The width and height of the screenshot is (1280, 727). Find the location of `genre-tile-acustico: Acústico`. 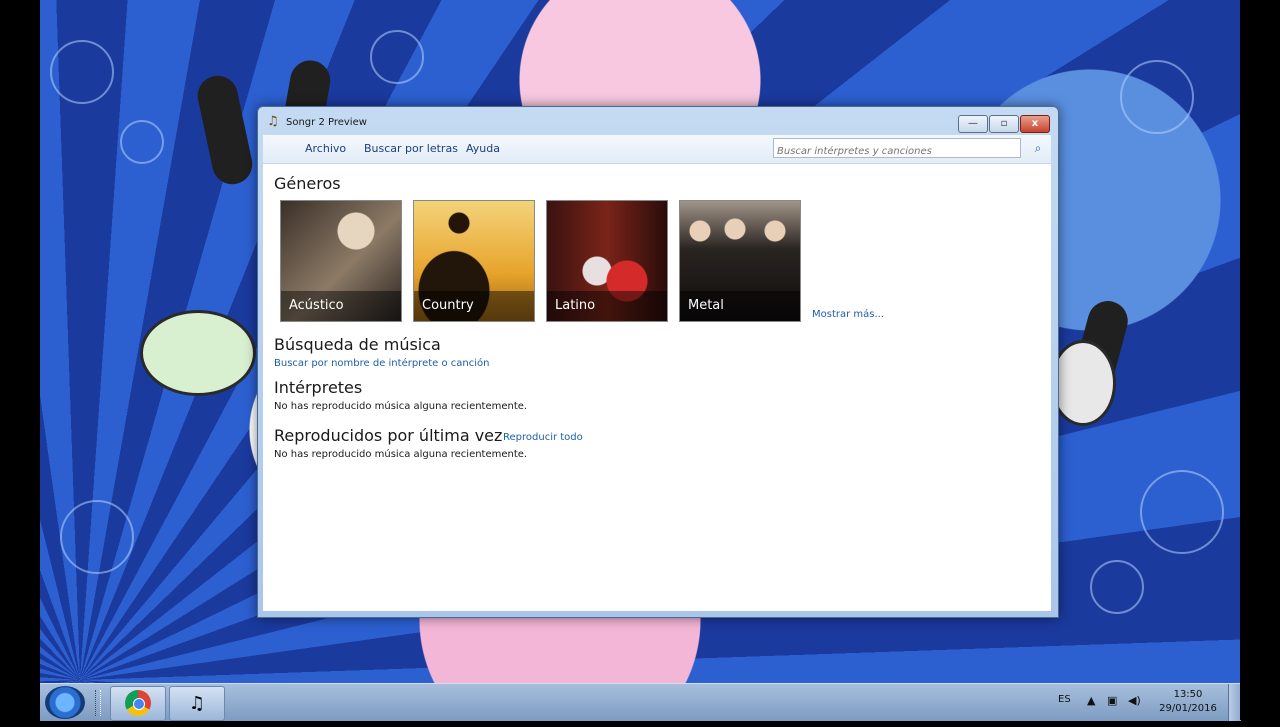

genre-tile-acustico: Acústico is located at coordinates (341, 261).